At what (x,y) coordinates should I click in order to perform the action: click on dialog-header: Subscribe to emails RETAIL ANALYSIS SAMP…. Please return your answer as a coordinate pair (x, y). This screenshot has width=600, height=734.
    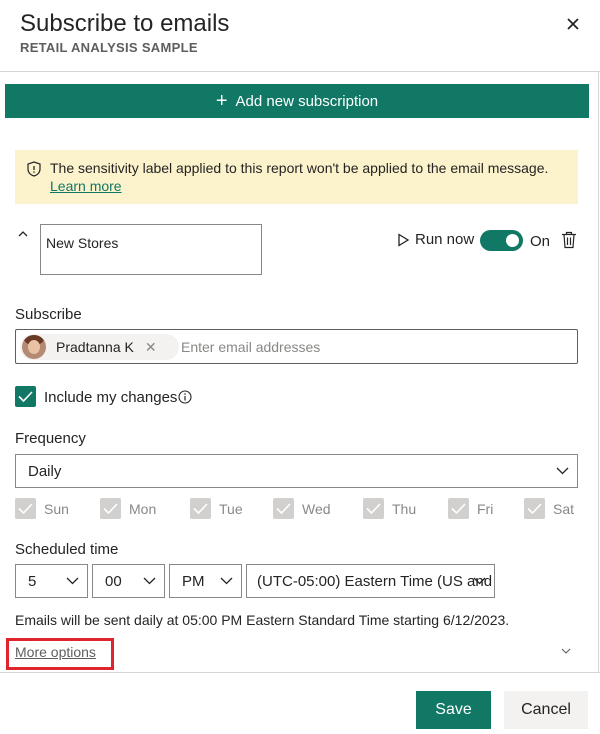
    Looking at the image, I should click on (300, 36).